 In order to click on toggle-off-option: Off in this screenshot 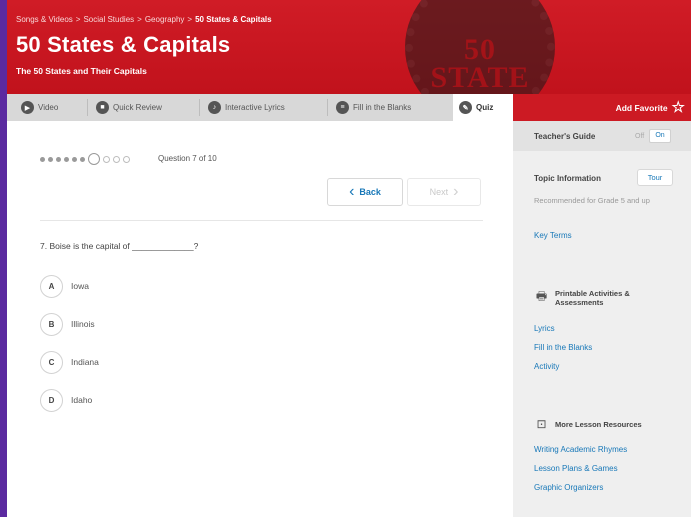, I will do `click(639, 136)`.